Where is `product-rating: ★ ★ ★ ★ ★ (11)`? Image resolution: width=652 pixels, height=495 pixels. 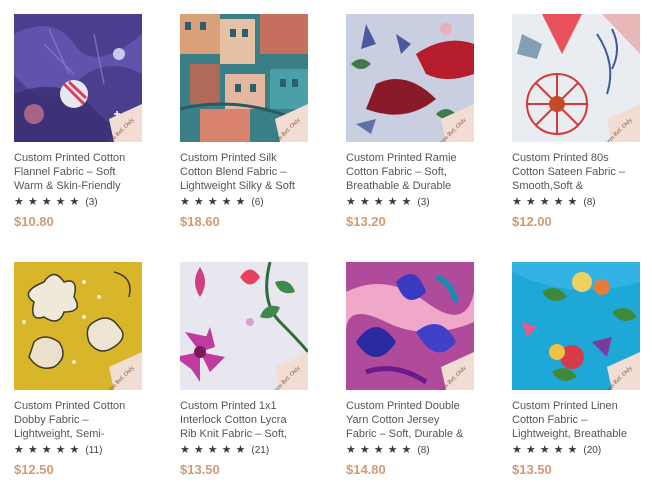
product-rating: ★ ★ ★ ★ ★ (11) is located at coordinates (58, 450).